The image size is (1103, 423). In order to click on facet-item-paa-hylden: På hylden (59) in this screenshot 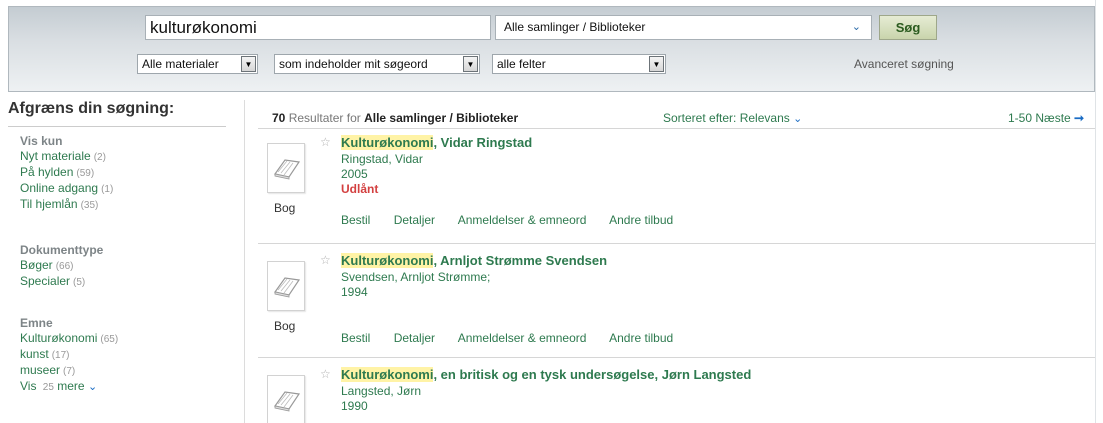, I will do `click(66, 173)`.